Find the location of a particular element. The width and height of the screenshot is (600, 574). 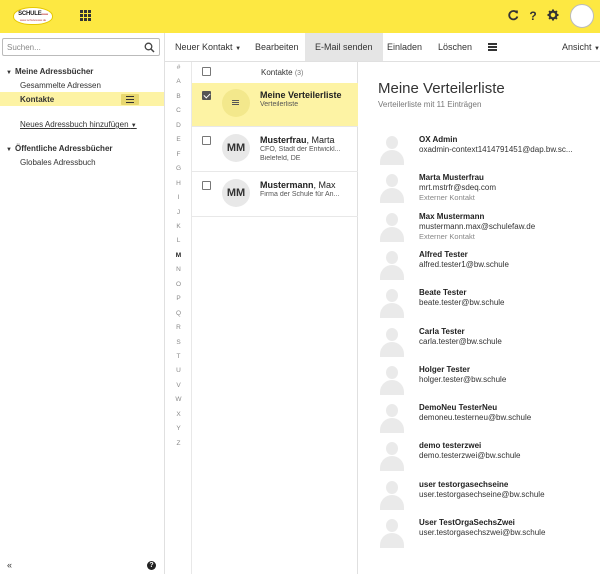

list-header-title: Kontakte is located at coordinates (277, 72).